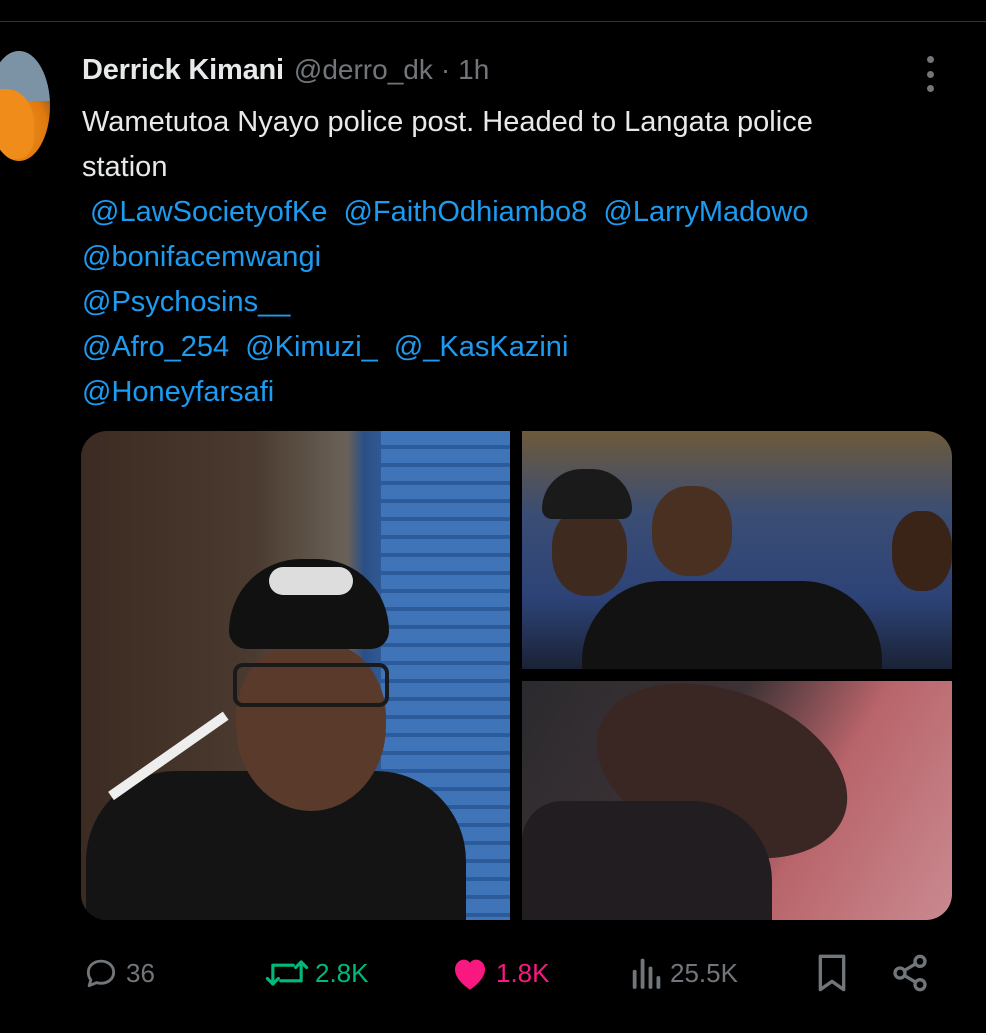 This screenshot has height=1033, width=986. Describe the element at coordinates (140, 972) in the screenshot. I see `reply-count: 36` at that location.